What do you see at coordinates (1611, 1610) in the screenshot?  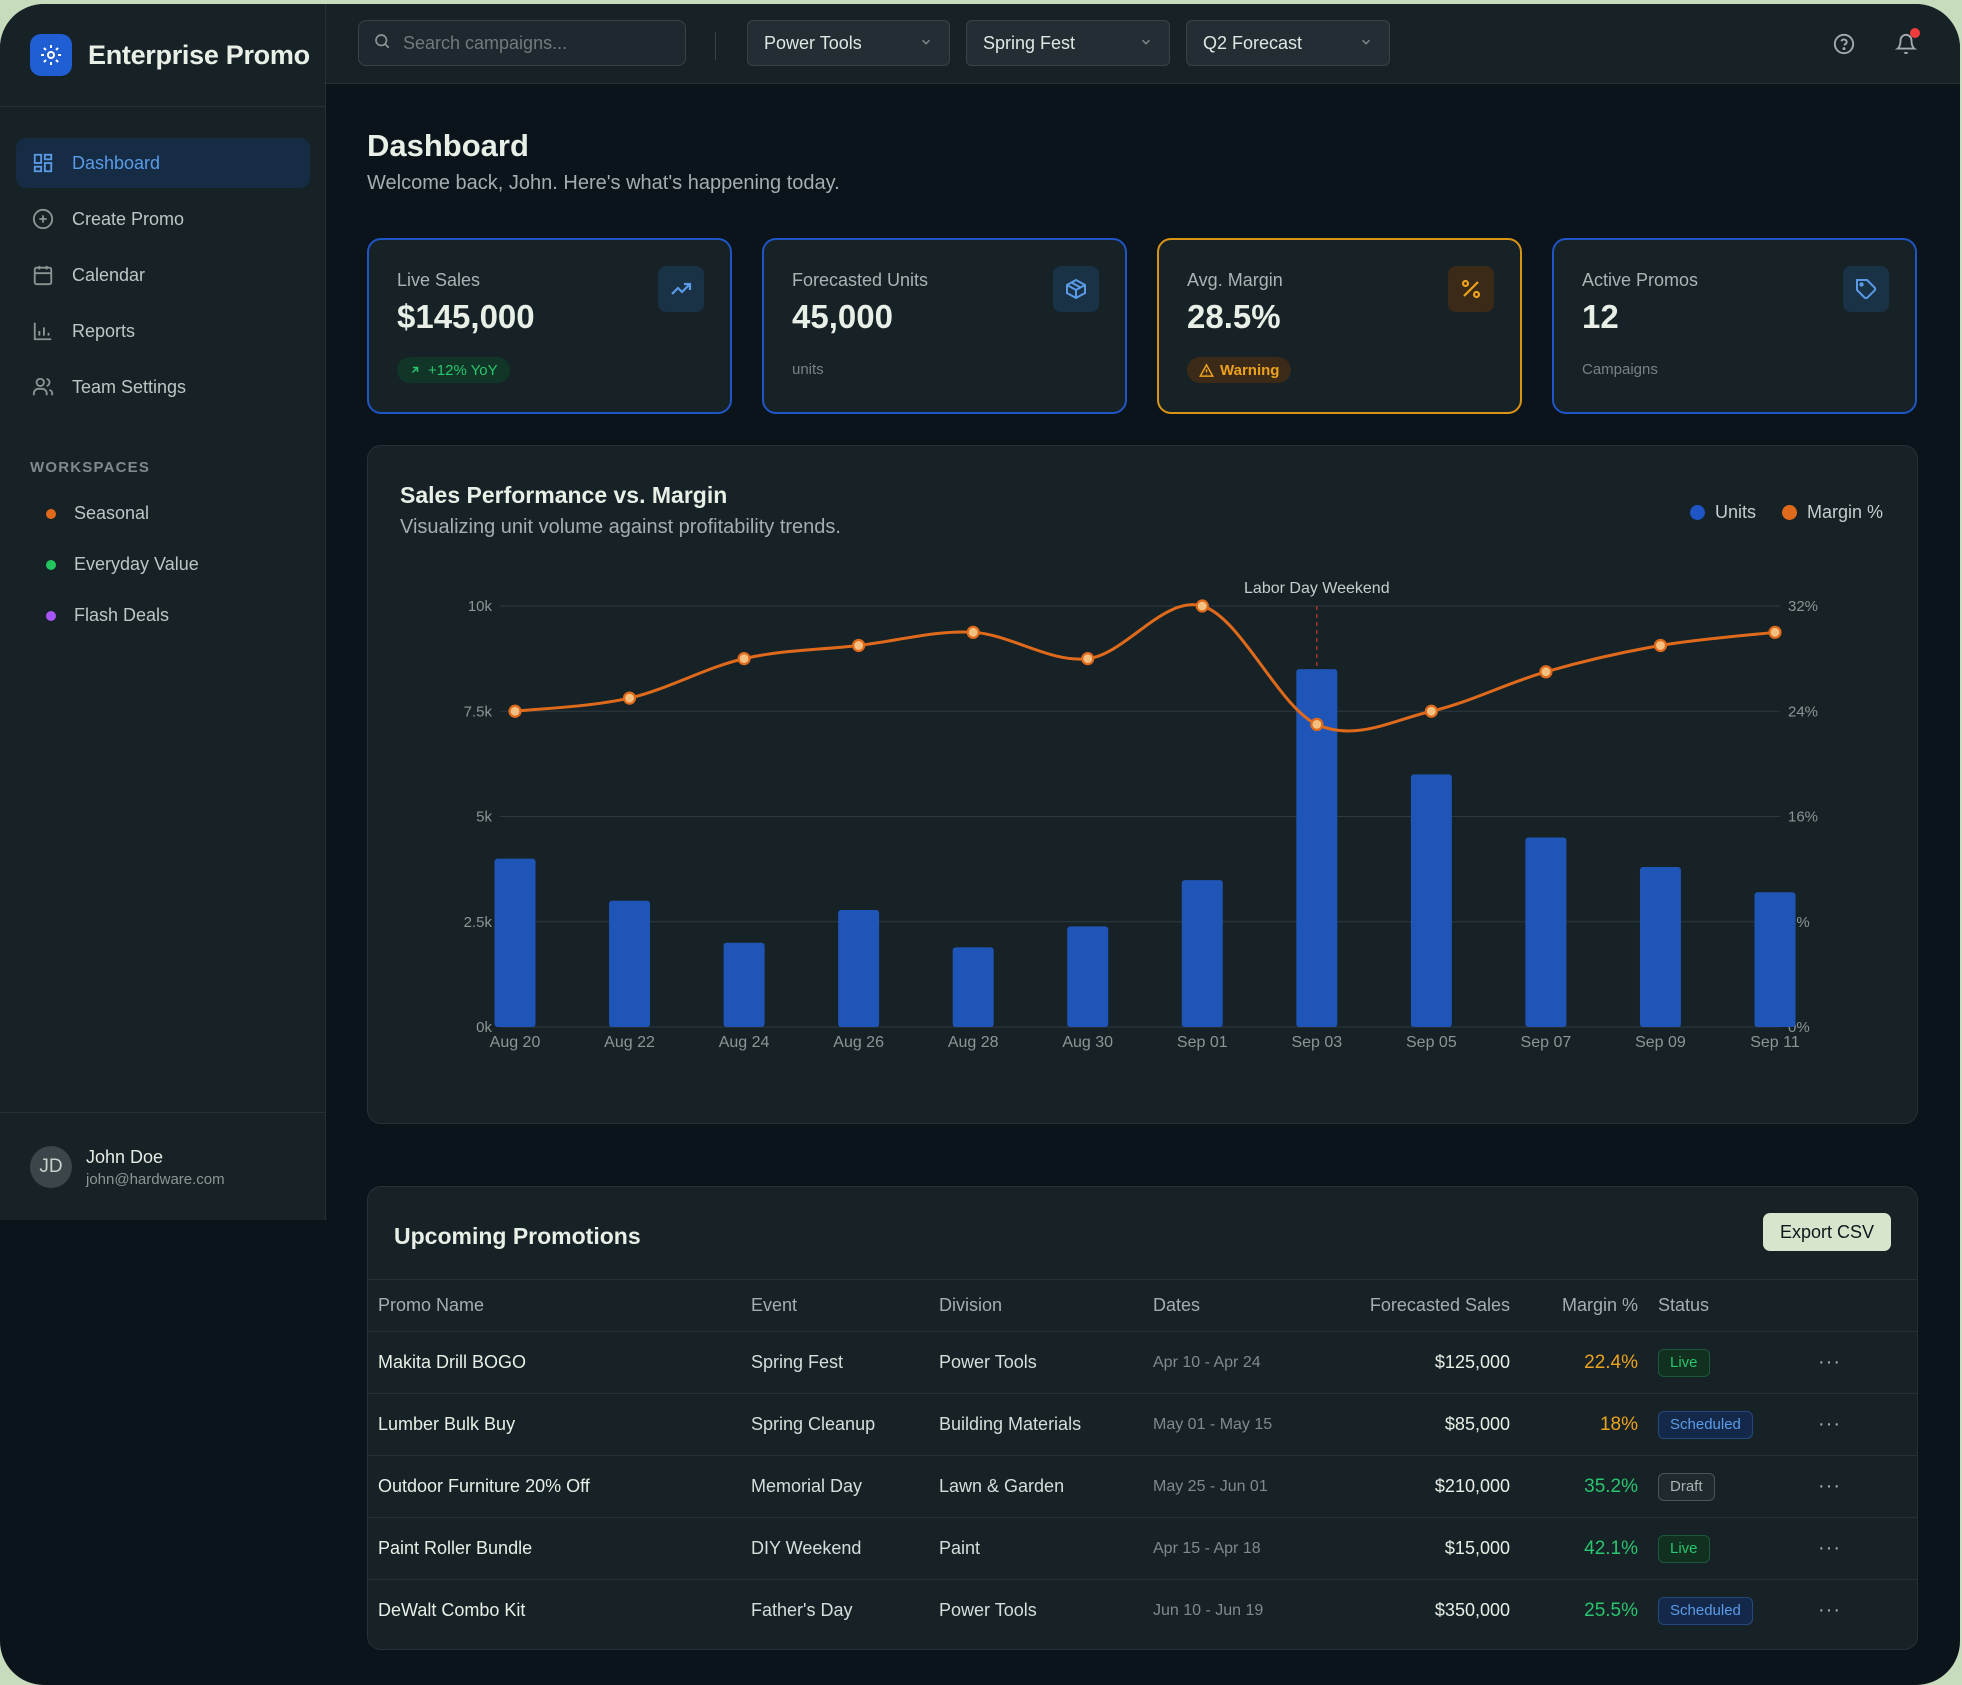 I see `promo-margin: 25.5%` at bounding box center [1611, 1610].